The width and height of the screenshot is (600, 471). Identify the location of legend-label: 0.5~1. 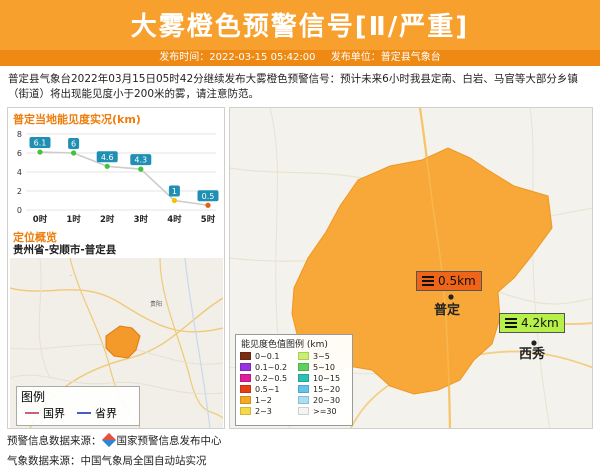
(267, 389).